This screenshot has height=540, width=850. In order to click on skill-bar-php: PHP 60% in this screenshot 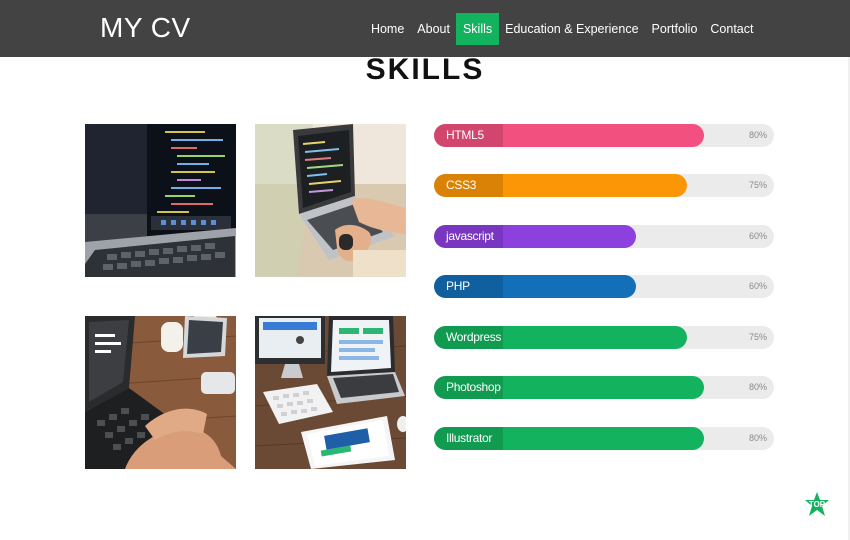, I will do `click(604, 286)`.